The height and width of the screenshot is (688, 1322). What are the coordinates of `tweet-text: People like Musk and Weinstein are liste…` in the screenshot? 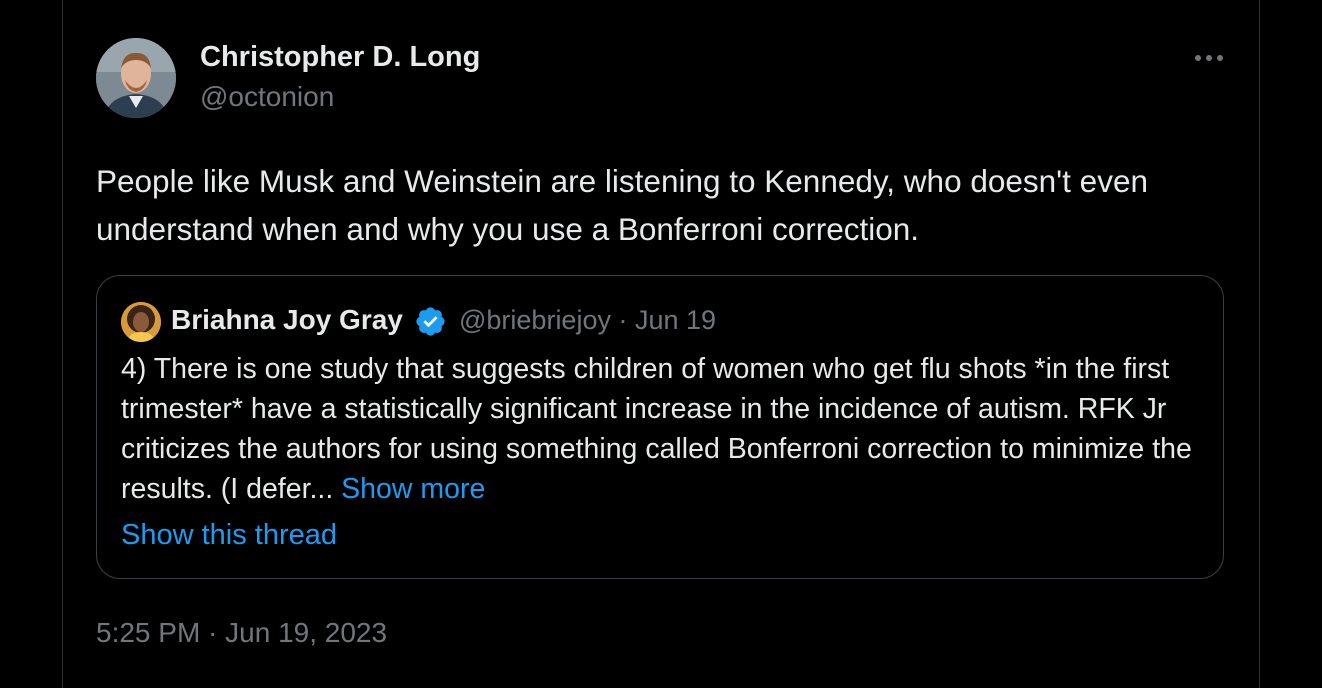 It's located at (622, 205).